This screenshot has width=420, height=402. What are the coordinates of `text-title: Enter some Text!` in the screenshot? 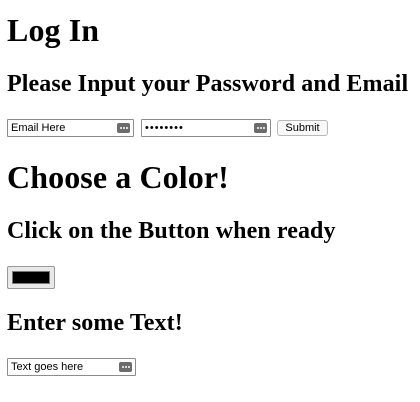 It's located at (95, 323).